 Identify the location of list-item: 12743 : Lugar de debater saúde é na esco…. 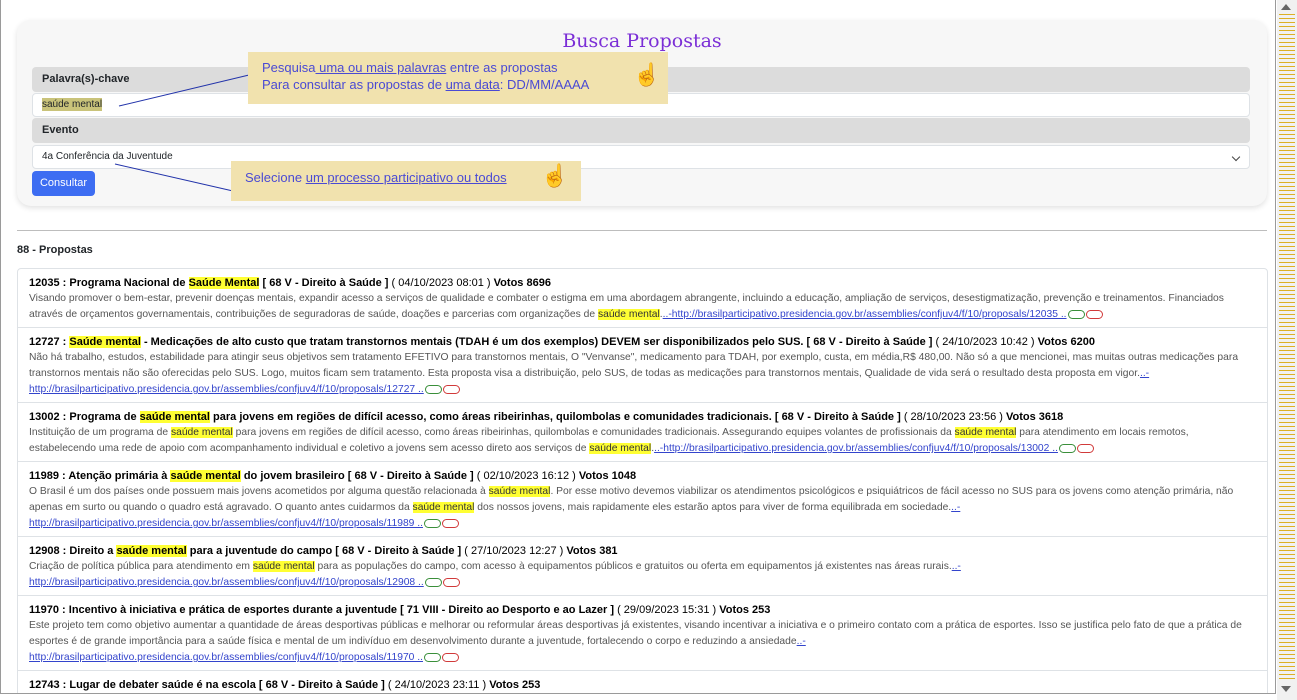
(642, 682).